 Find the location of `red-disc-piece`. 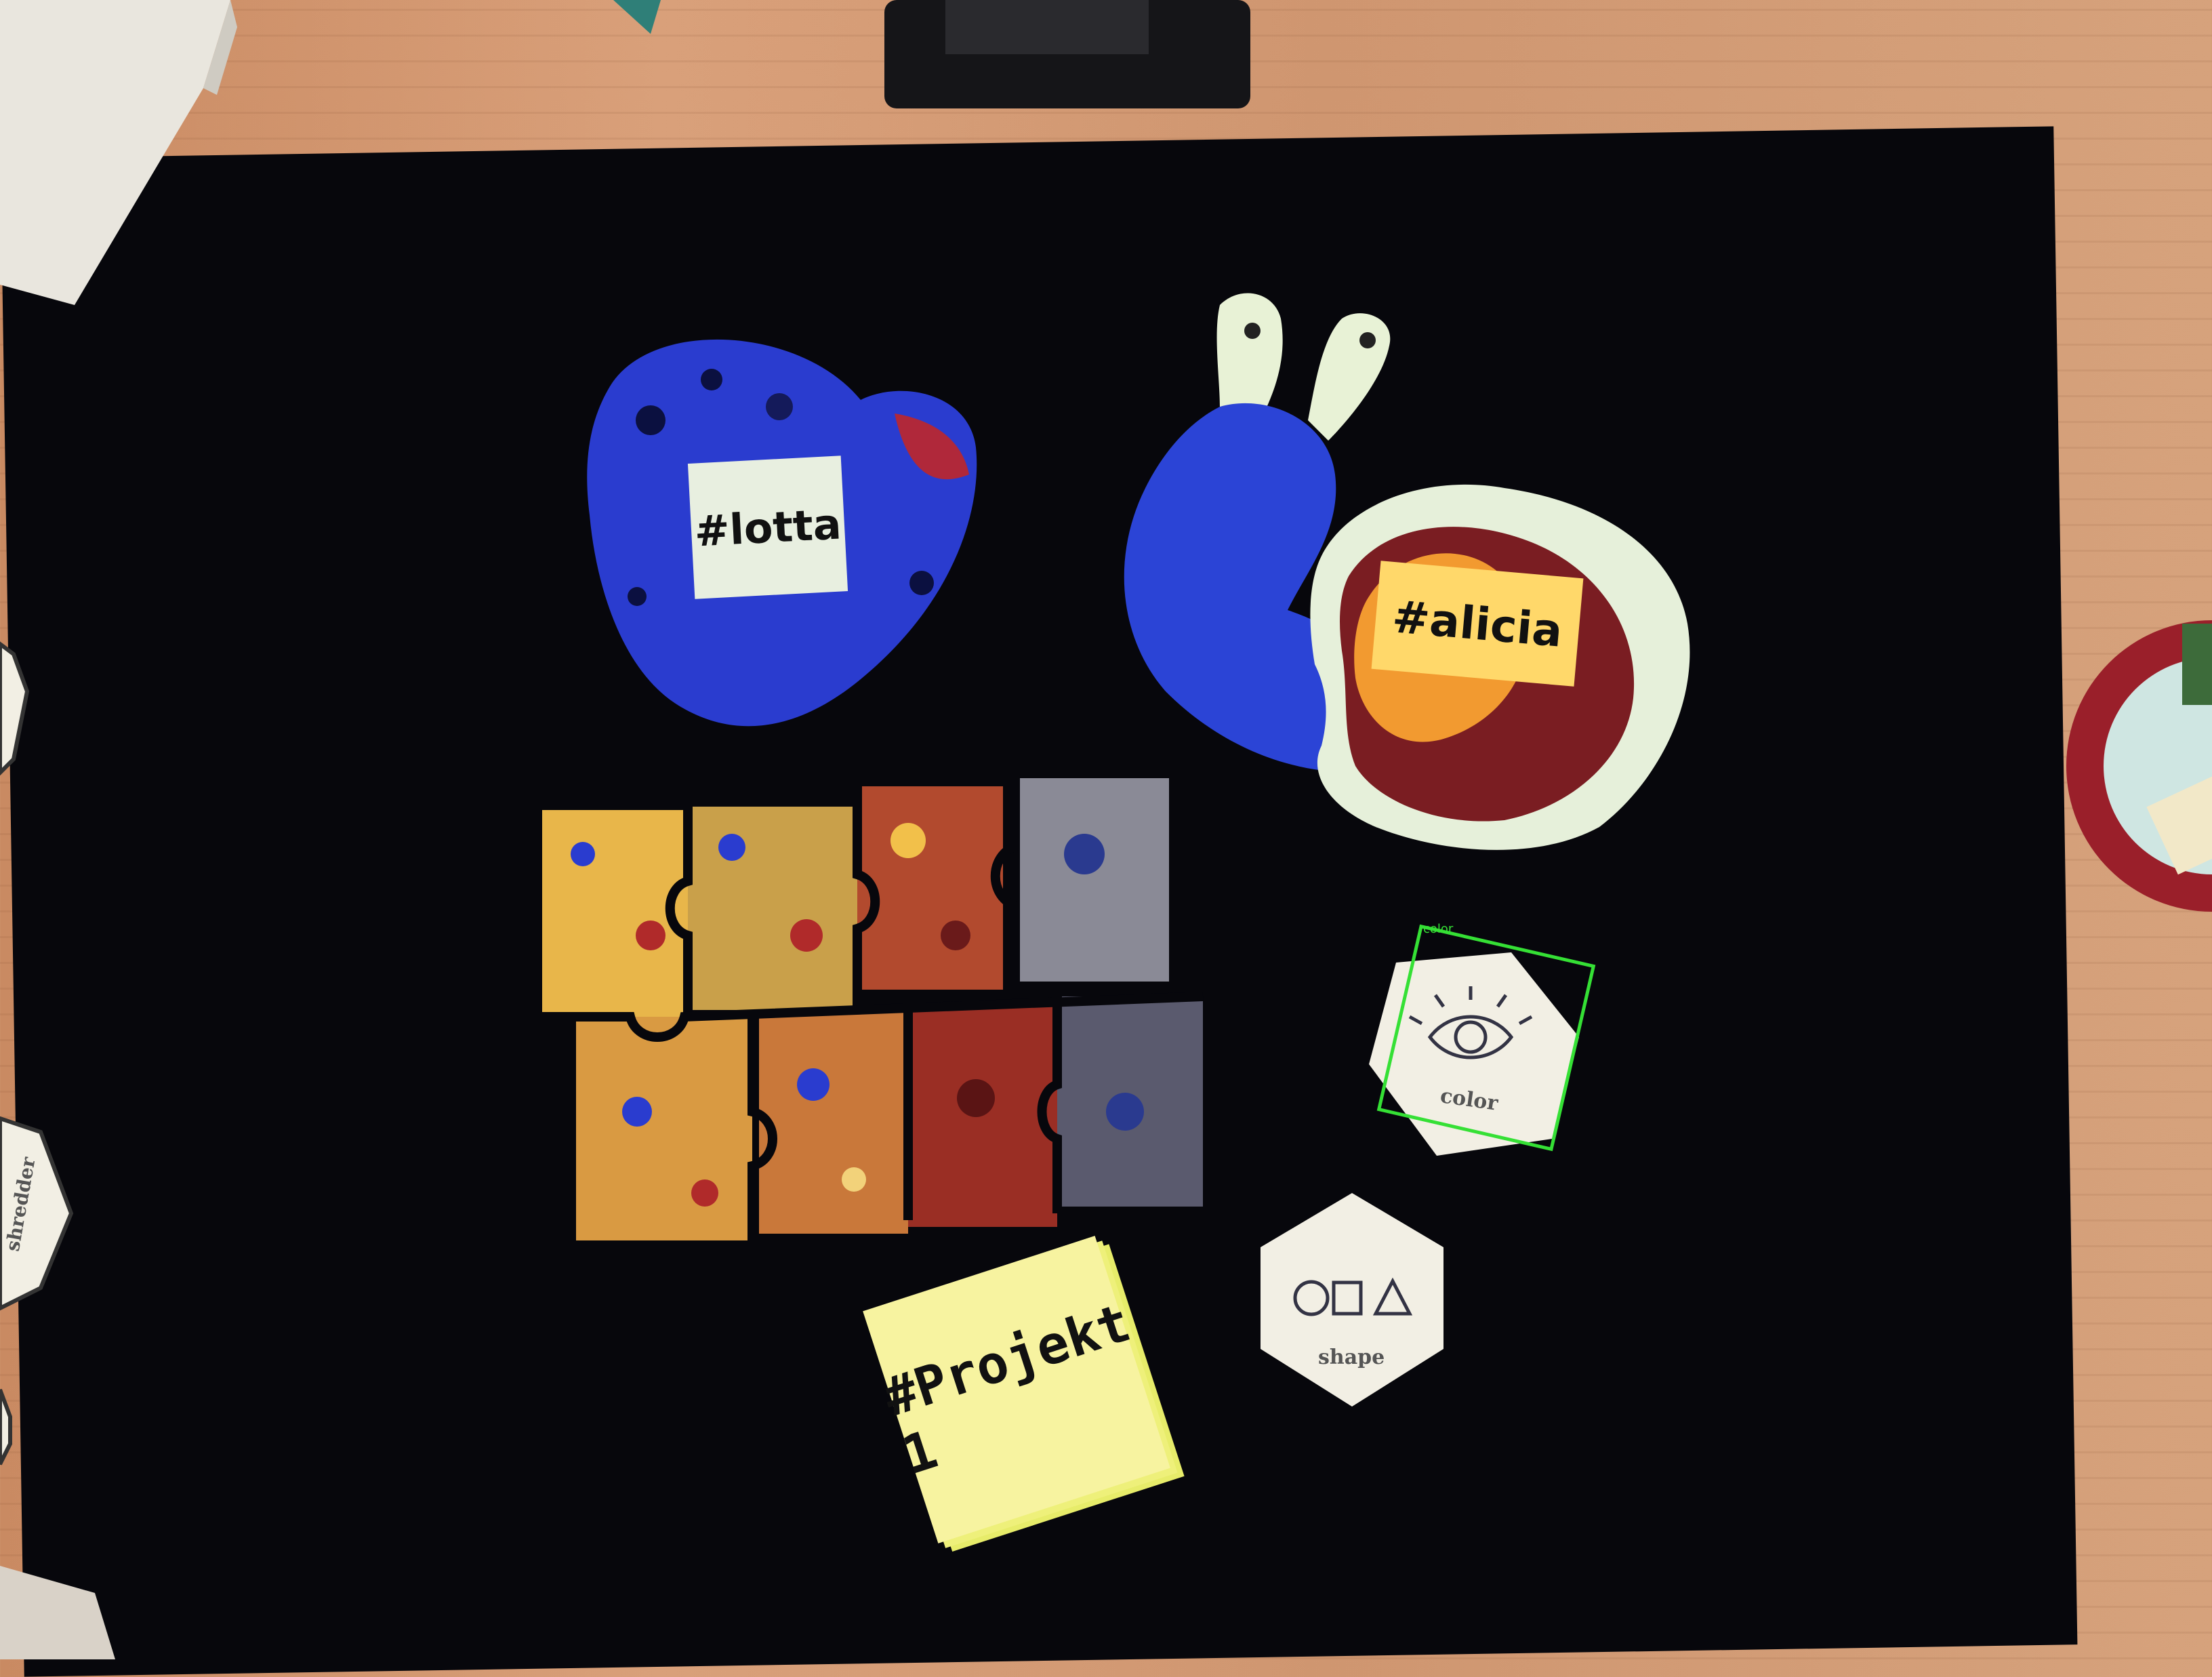

red-disc-piece is located at coordinates (2139, 766).